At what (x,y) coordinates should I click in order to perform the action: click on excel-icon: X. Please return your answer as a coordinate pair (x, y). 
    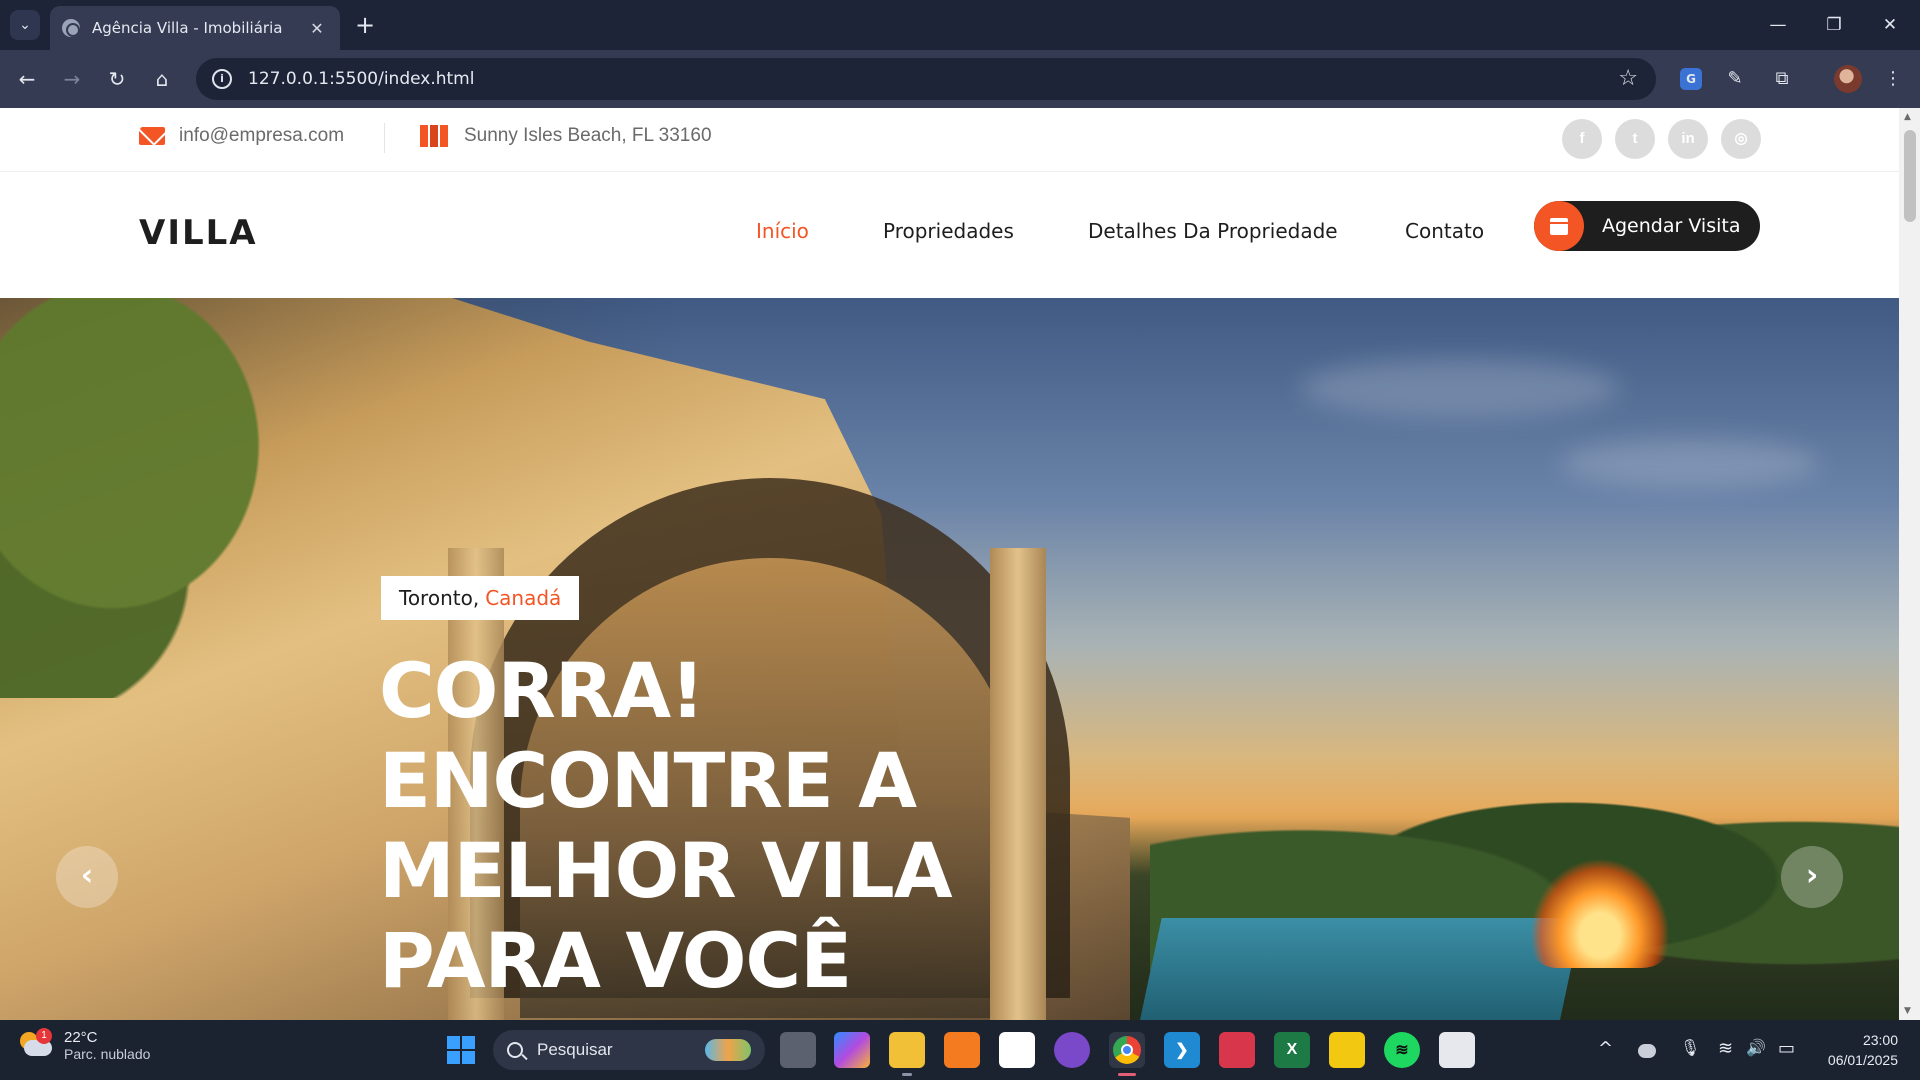
    Looking at the image, I should click on (1292, 1050).